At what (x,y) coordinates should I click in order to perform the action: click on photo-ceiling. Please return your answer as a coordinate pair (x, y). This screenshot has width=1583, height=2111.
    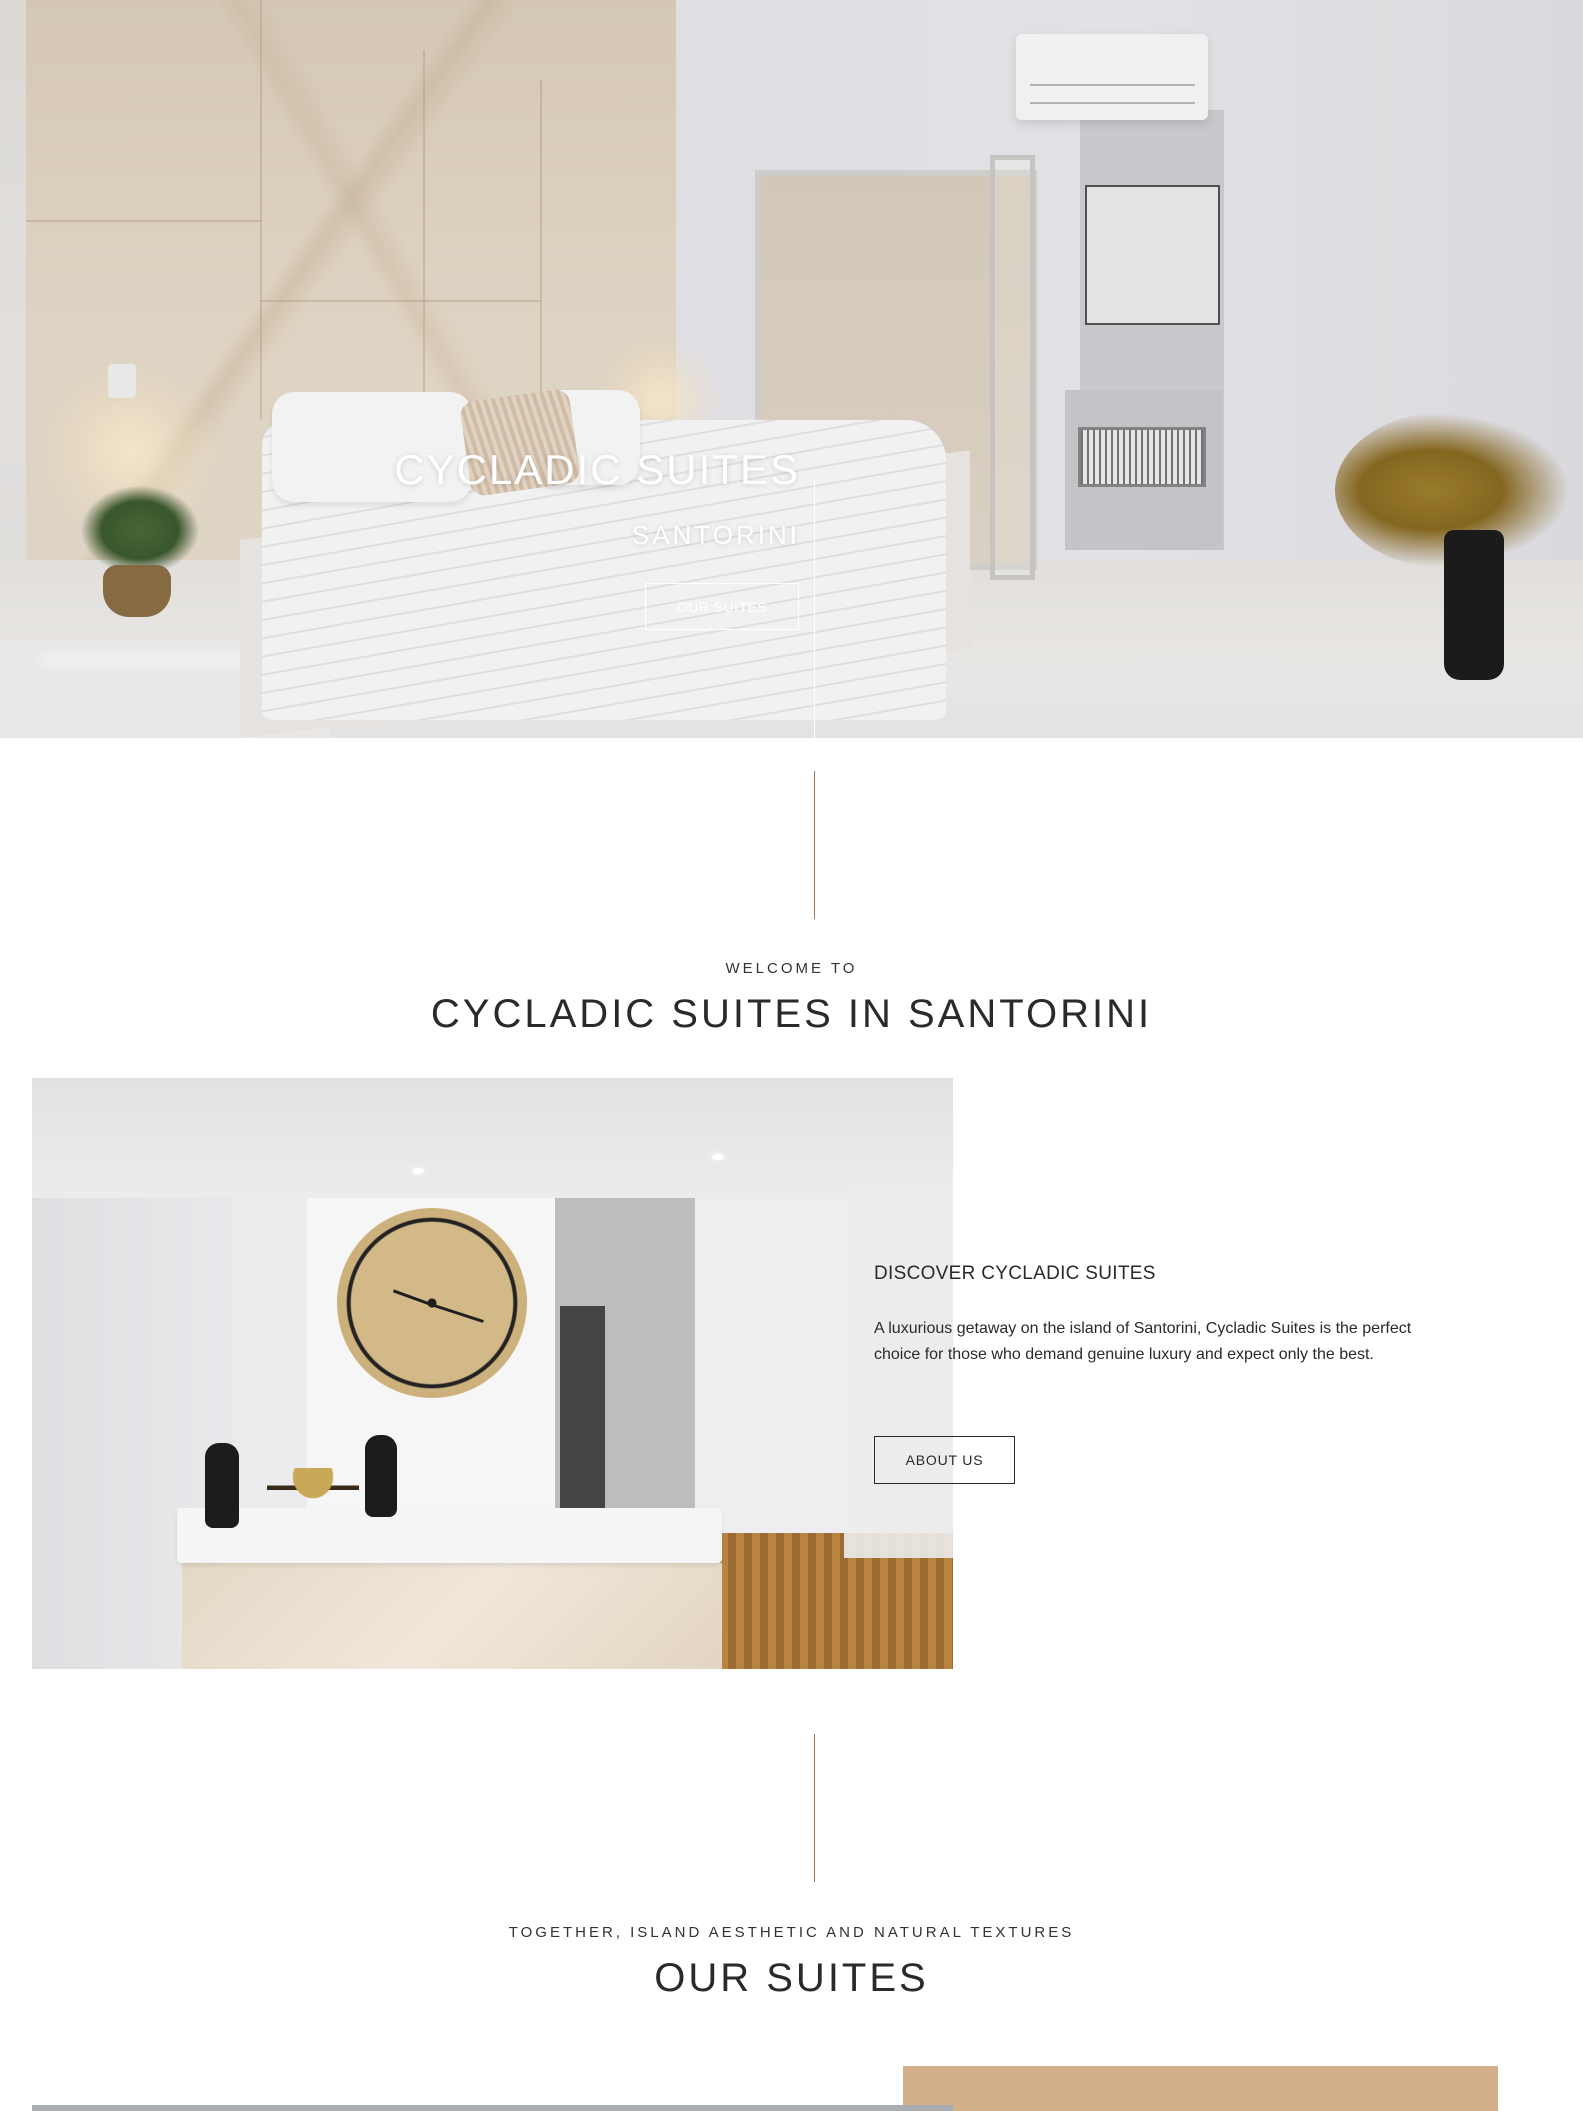
    Looking at the image, I should click on (492, 1138).